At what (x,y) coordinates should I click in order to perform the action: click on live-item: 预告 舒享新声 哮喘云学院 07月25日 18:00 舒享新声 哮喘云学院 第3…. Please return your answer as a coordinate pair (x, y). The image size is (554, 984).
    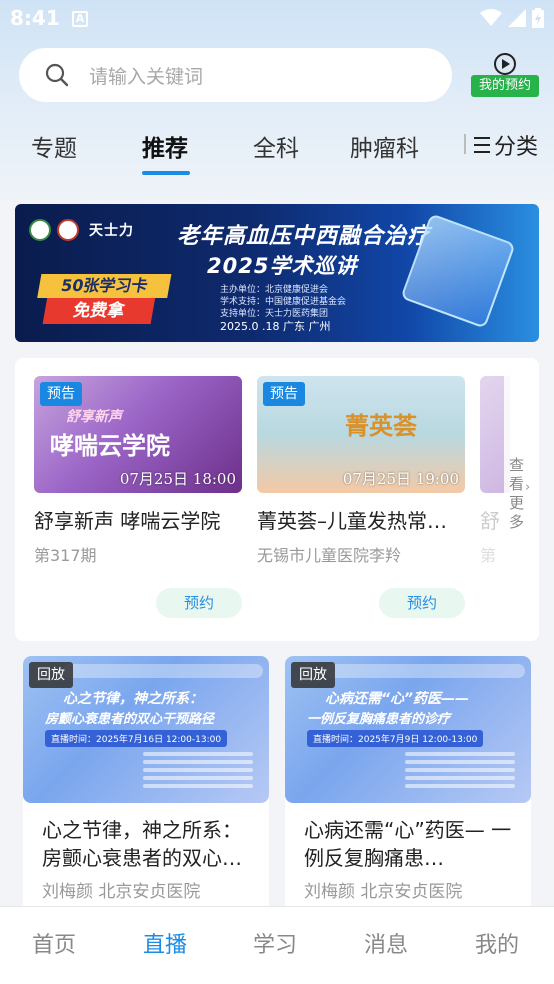
    Looking at the image, I should click on (138, 471).